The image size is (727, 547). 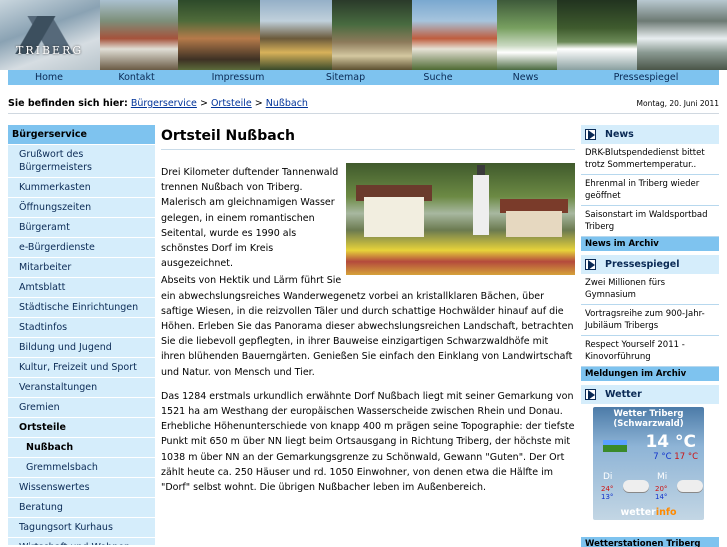 What do you see at coordinates (650, 374) in the screenshot?
I see `press-archive-link: Meldungen im Archiv` at bounding box center [650, 374].